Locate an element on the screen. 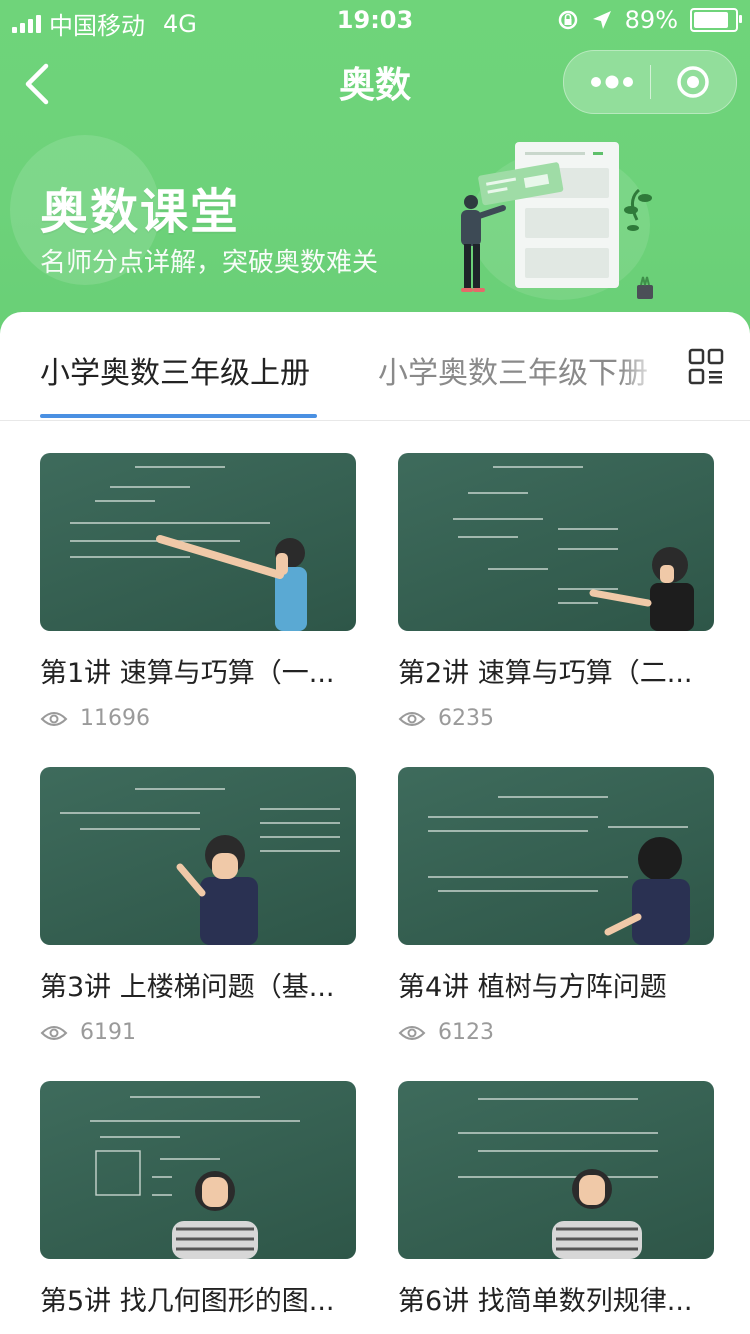 Image resolution: width=750 pixels, height=1334 pixels. lesson-card: 第4讲 植树与方阵问题 6123 is located at coordinates (556, 906).